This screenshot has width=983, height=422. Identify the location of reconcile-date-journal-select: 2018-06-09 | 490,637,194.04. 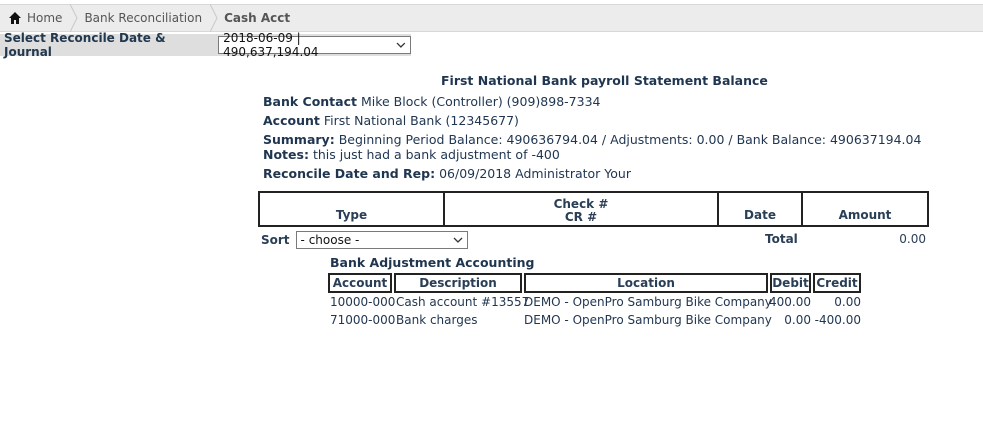
(314, 45).